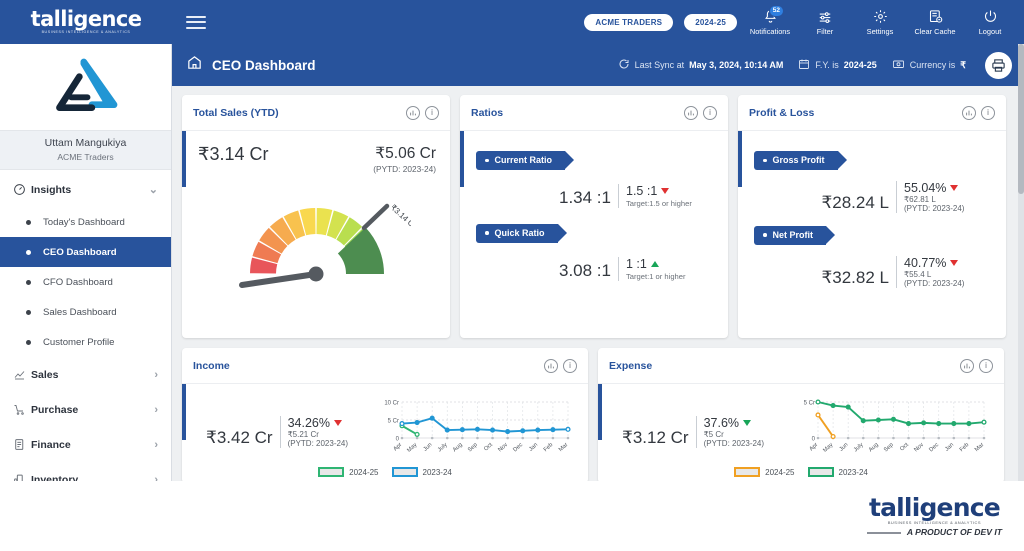 This screenshot has width=1024, height=551. What do you see at coordinates (1021, 262) in the screenshot?
I see `content-scrollbar` at bounding box center [1021, 262].